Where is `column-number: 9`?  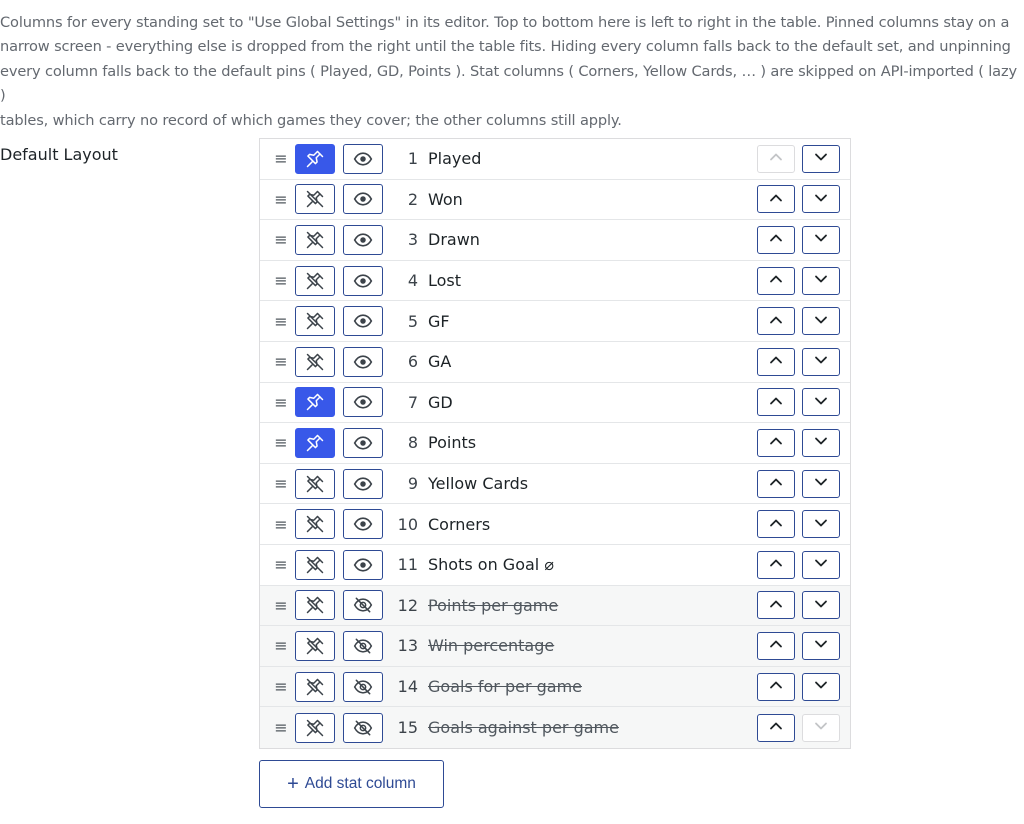 column-number: 9 is located at coordinates (412, 484).